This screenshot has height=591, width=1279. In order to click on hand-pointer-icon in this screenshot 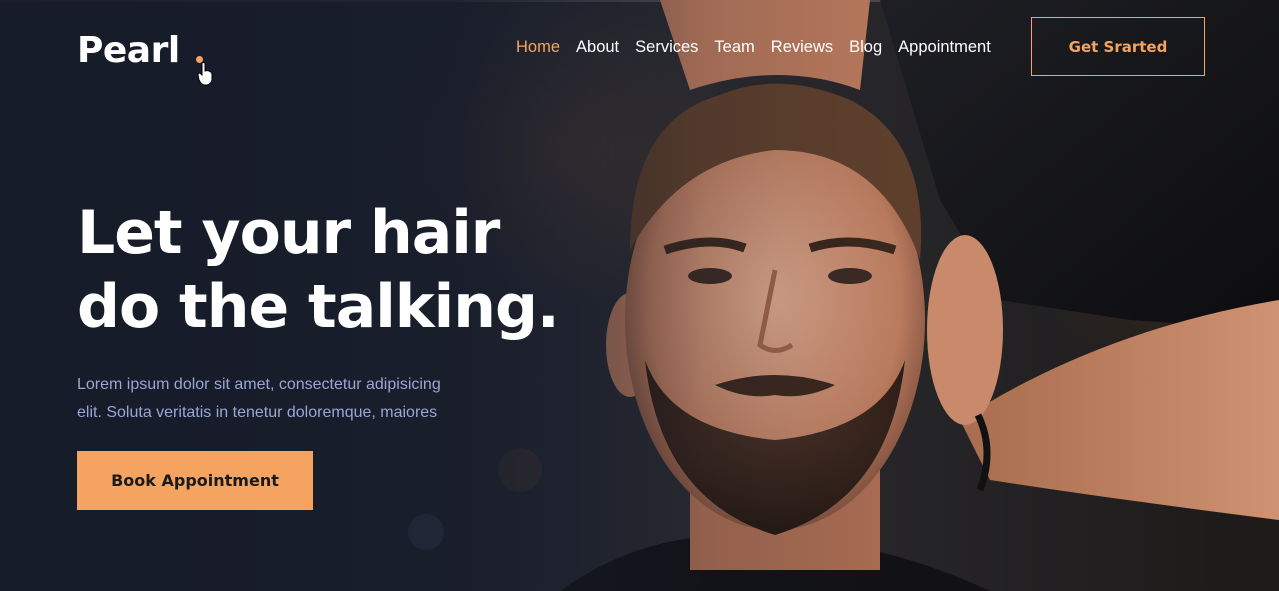, I will do `click(205, 74)`.